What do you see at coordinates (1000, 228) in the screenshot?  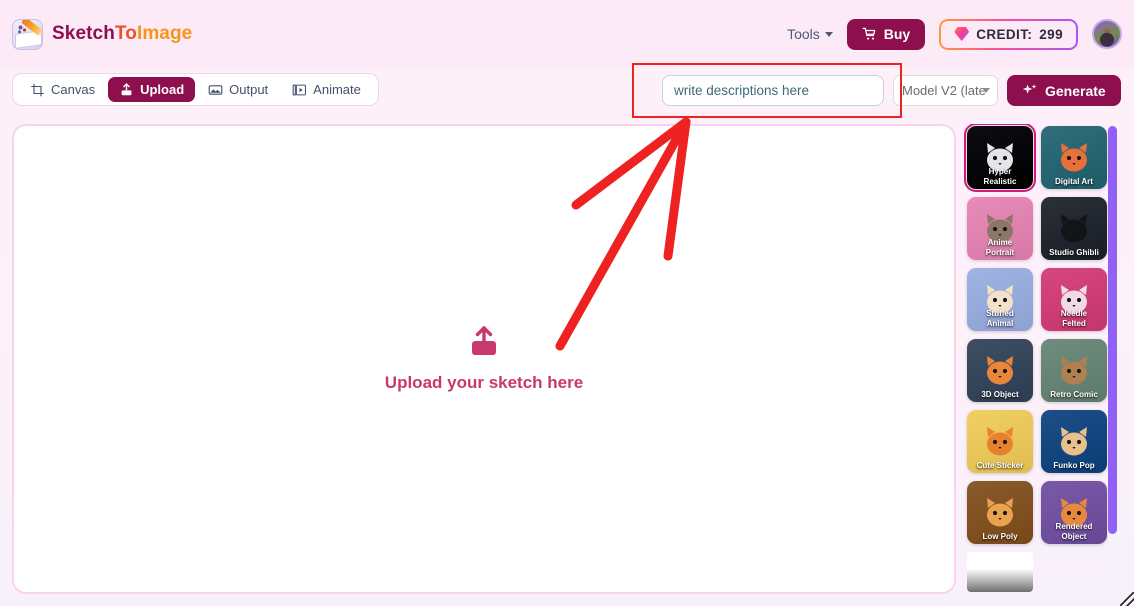 I see `style-card: Anime Portrait` at bounding box center [1000, 228].